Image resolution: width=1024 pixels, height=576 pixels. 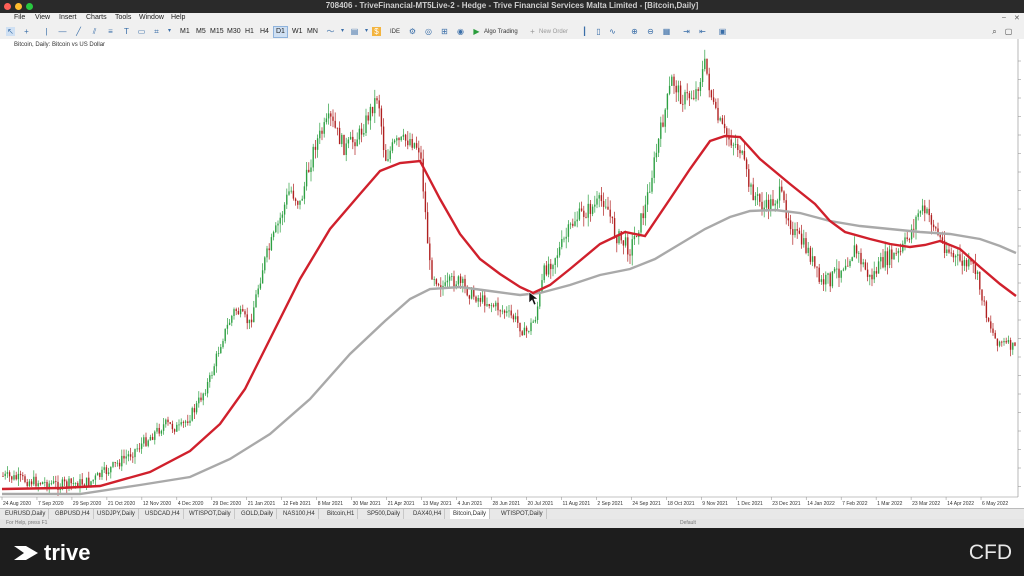 What do you see at coordinates (532, 31) in the screenshot?
I see `new-order-icon: +` at bounding box center [532, 31].